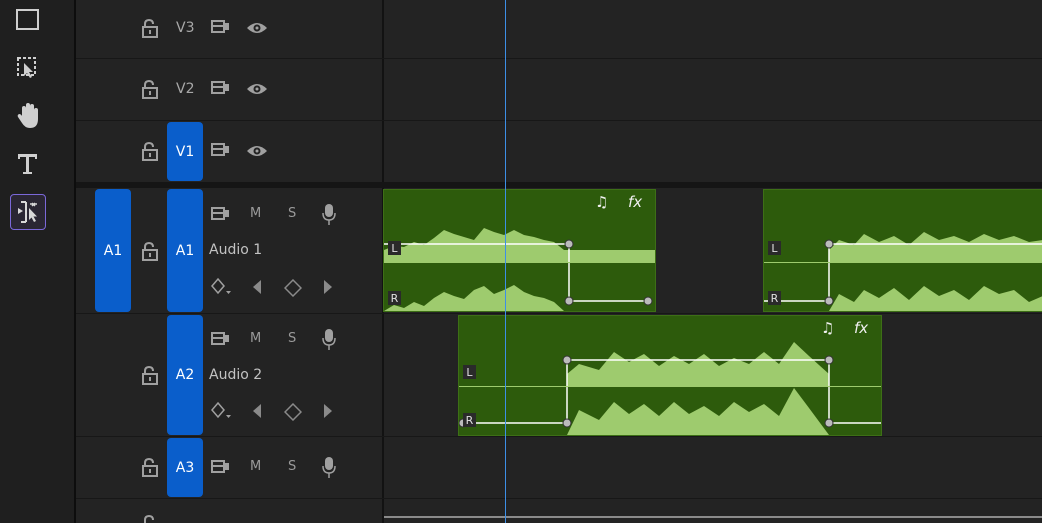 The width and height of the screenshot is (1042, 523). I want to click on track-target-a2: A2, so click(185, 375).